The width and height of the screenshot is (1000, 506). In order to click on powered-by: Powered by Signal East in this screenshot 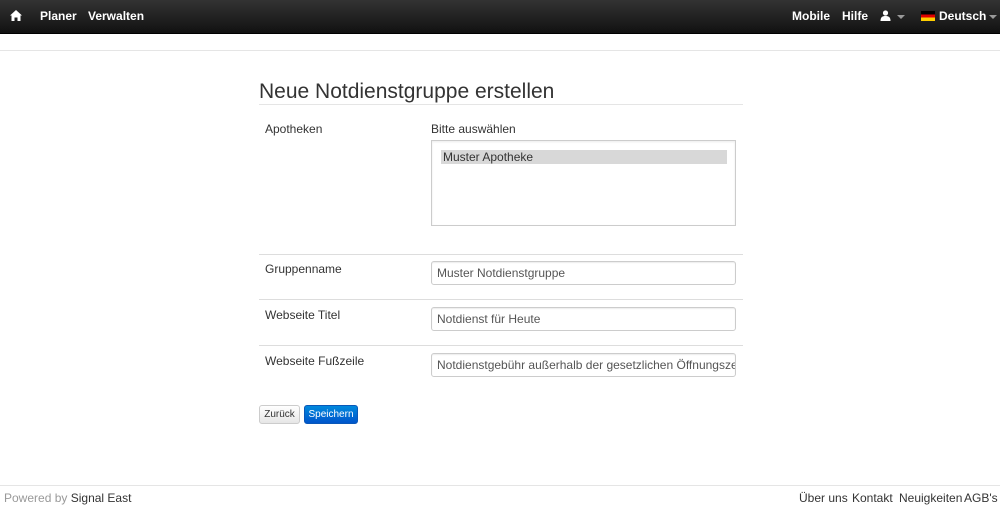, I will do `click(67, 498)`.